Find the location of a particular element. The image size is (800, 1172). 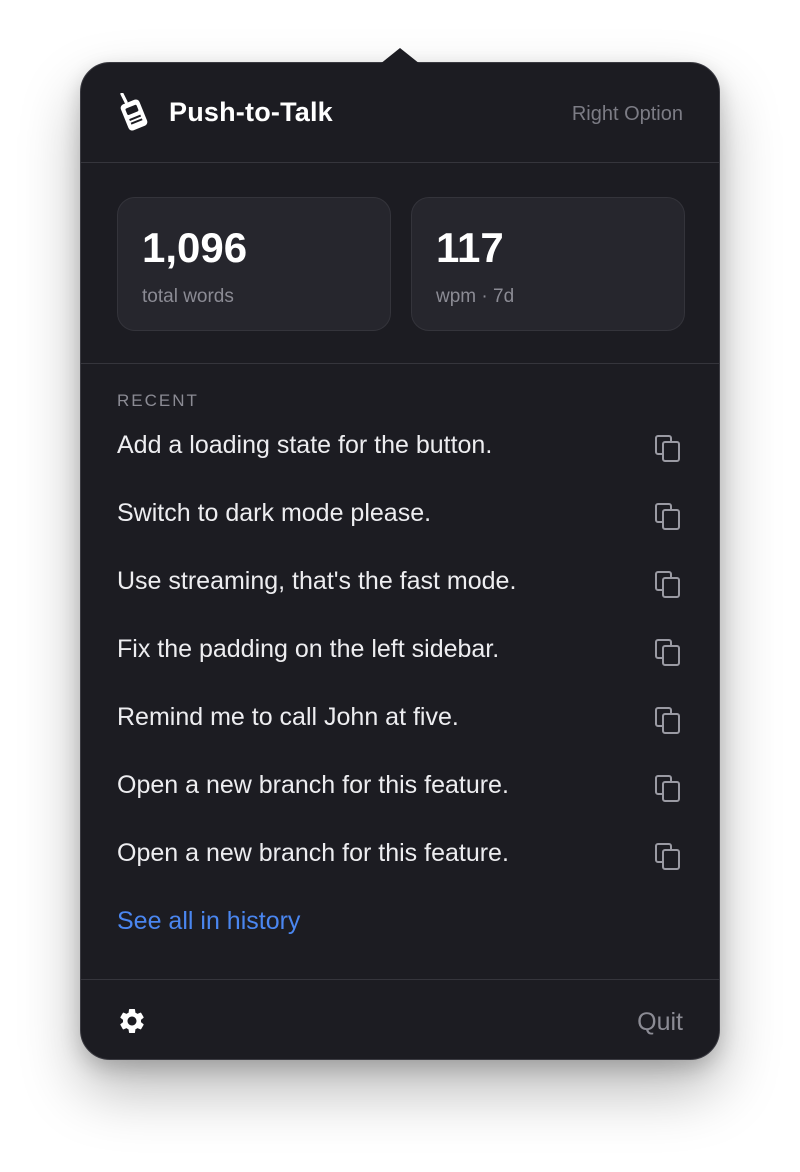

see-all-history-link: See all in history is located at coordinates (208, 921).